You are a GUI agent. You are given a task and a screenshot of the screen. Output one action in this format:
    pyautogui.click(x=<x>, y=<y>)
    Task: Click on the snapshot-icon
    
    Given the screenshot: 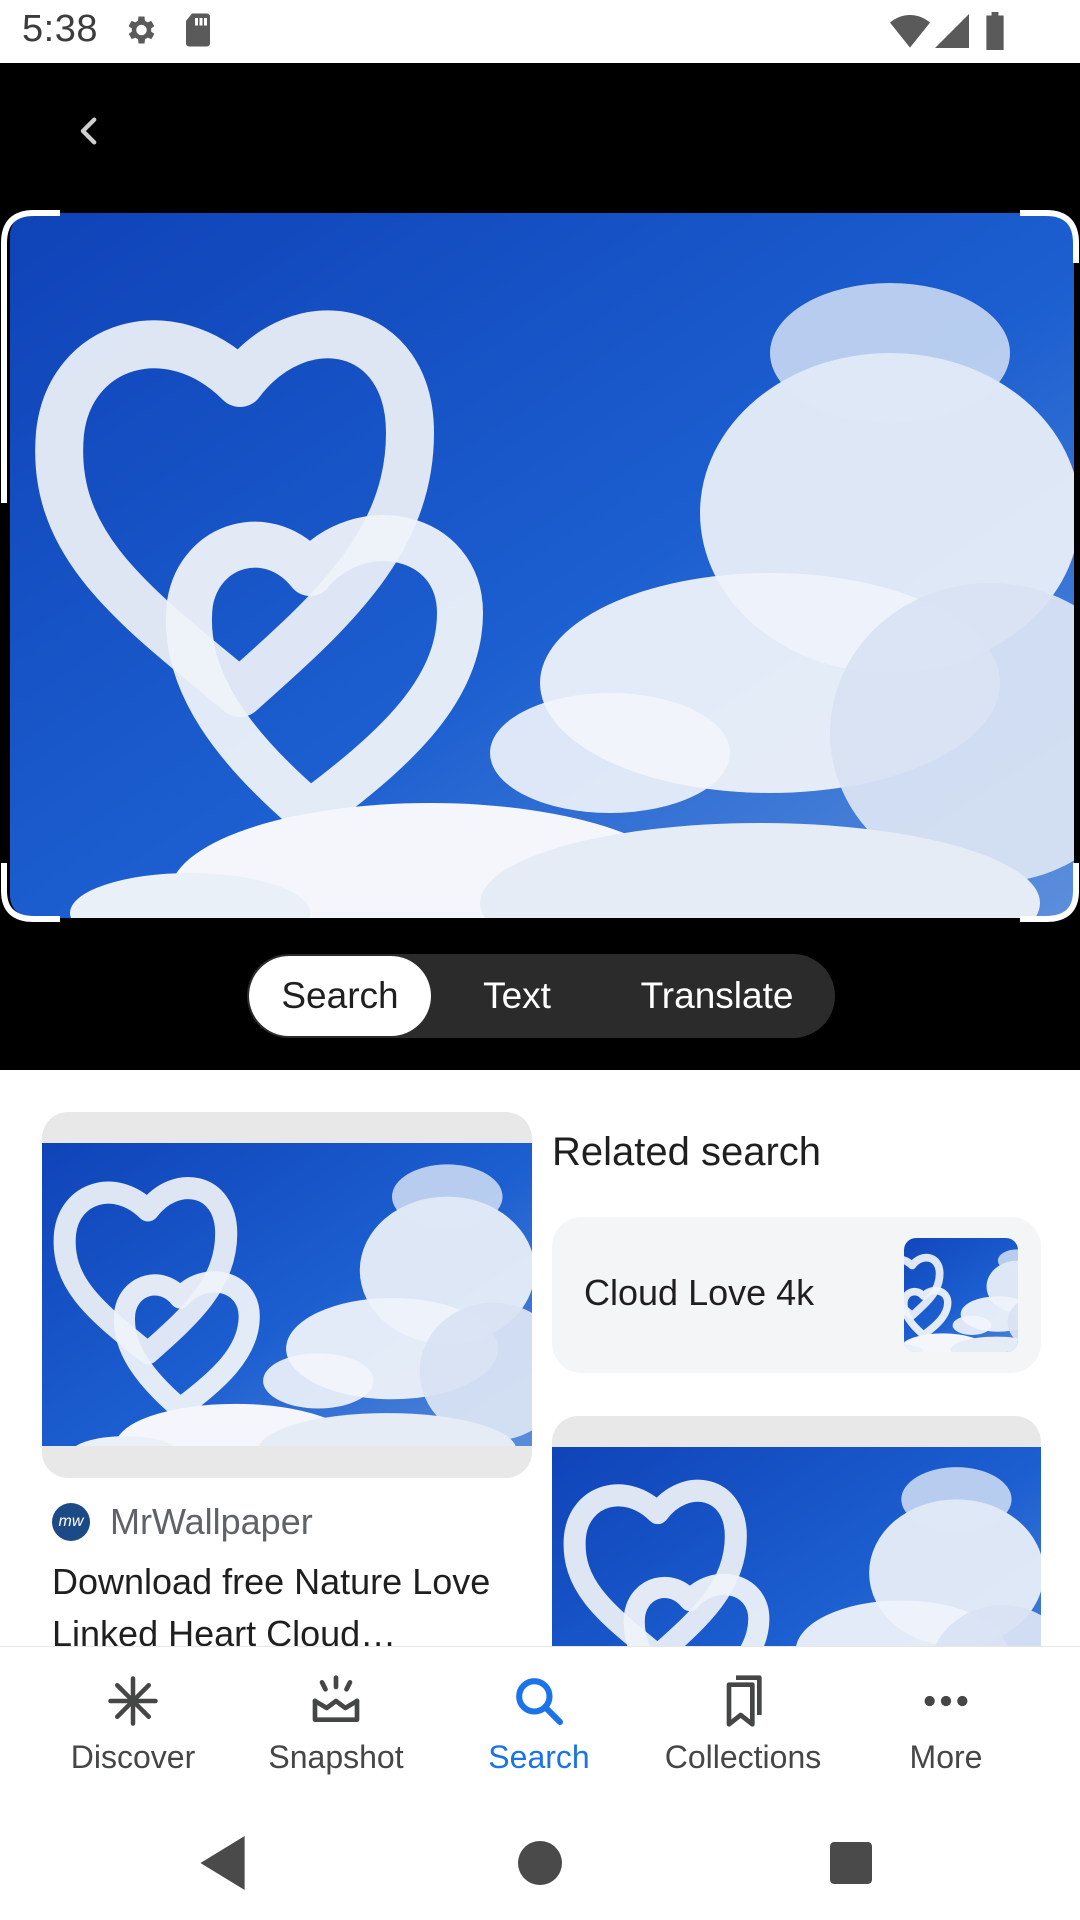 What is the action you would take?
    pyautogui.click(x=336, y=1701)
    